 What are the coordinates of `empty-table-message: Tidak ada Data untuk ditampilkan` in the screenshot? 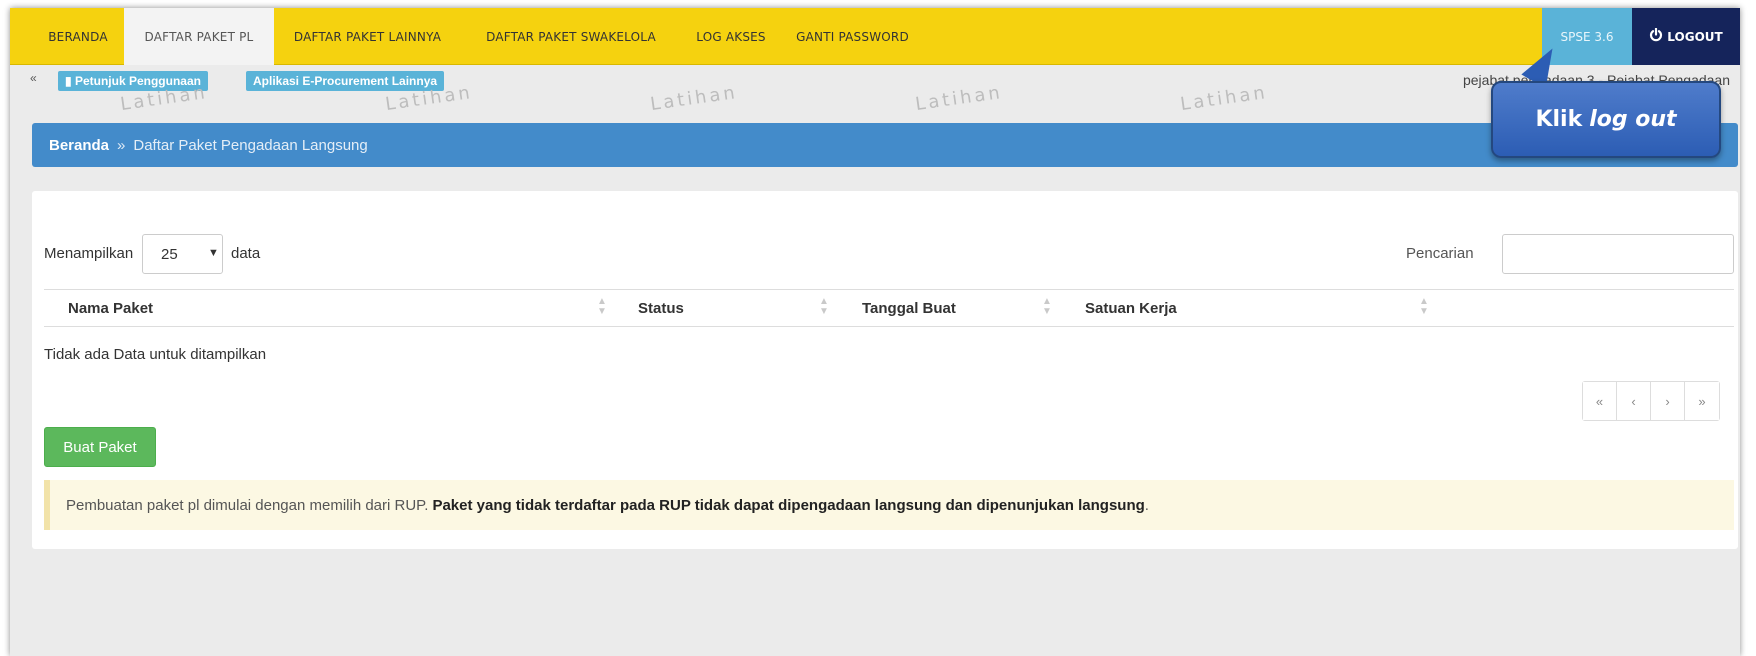 It's located at (155, 354).